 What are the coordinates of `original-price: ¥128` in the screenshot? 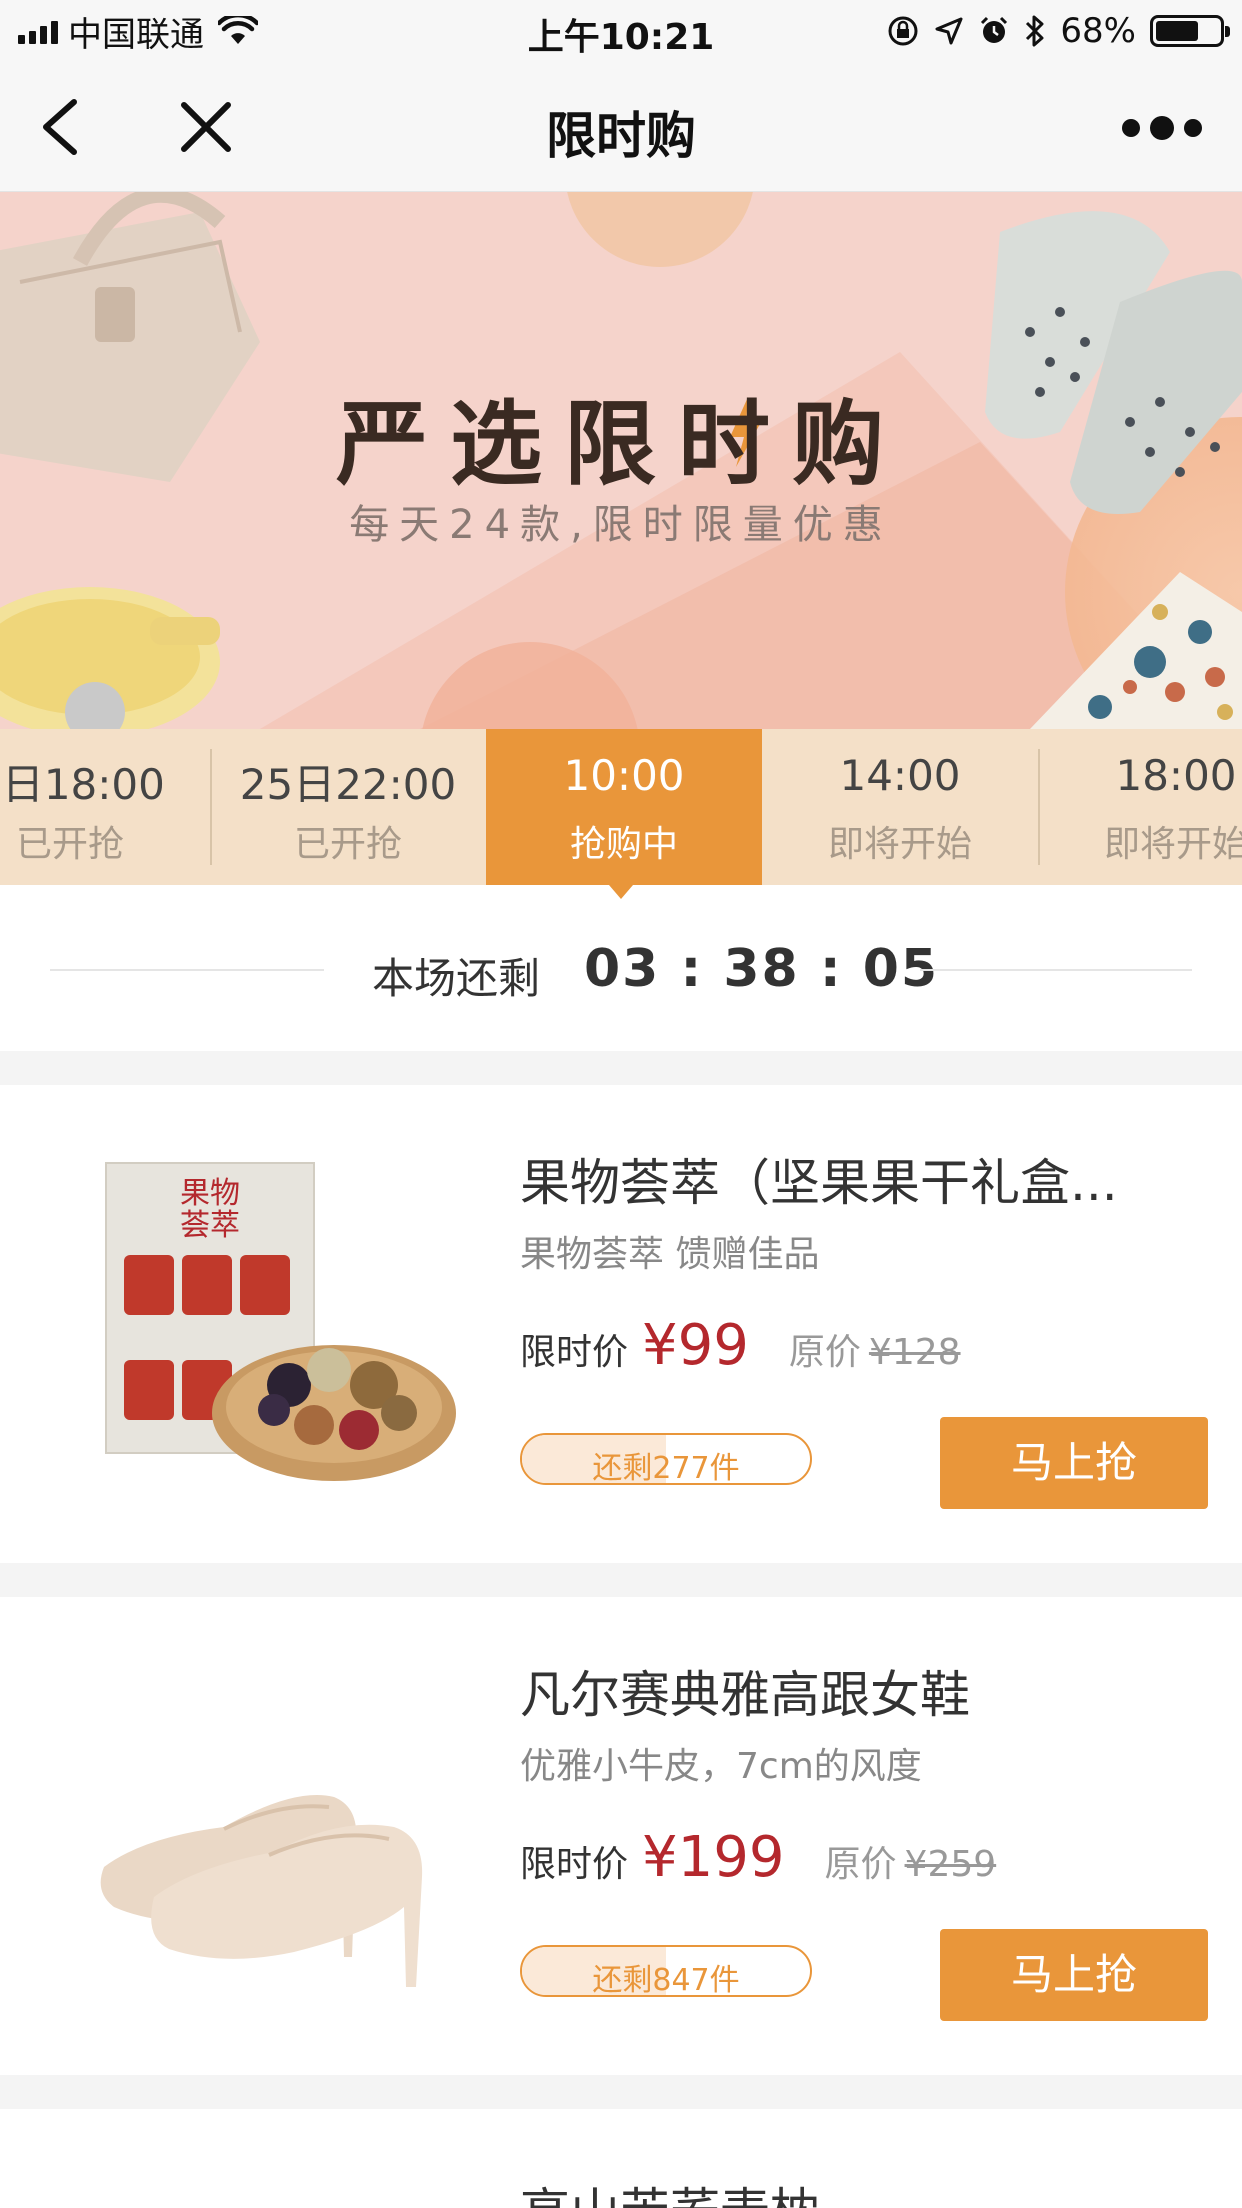 It's located at (914, 1352).